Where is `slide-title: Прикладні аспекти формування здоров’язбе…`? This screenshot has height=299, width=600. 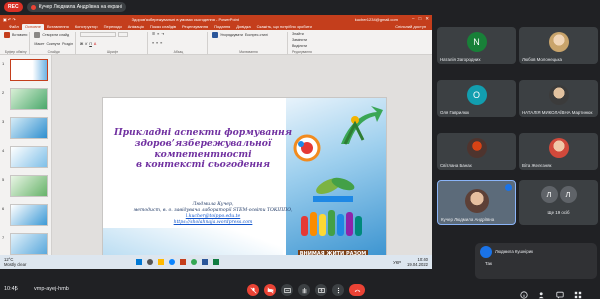
slide-title: Прикладні аспекти формування здоров’язбе… is located at coordinates (203, 149).